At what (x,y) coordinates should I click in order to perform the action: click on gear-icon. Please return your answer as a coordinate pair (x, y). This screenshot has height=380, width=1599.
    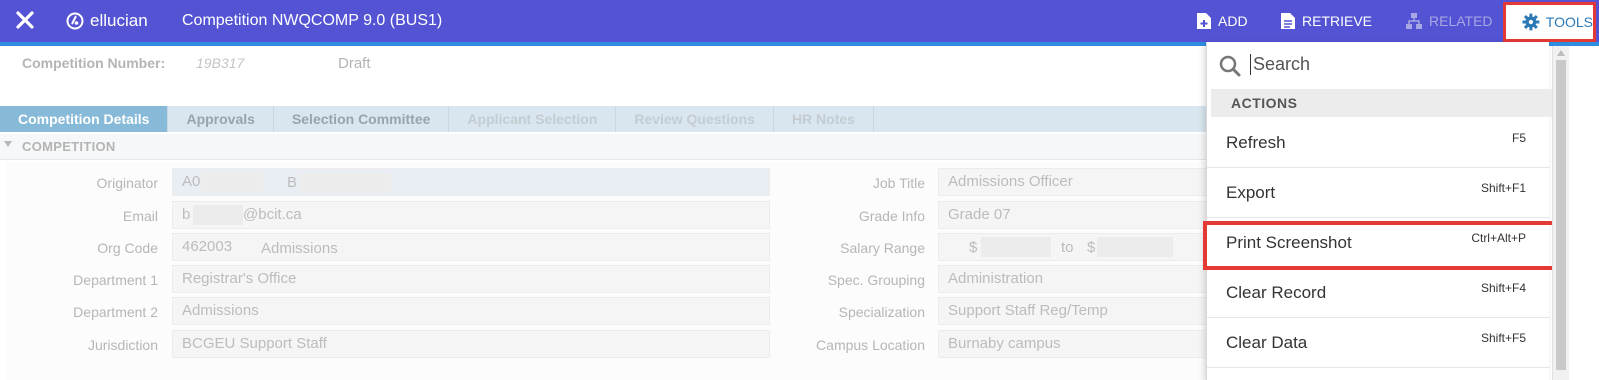
    Looking at the image, I should click on (1531, 22).